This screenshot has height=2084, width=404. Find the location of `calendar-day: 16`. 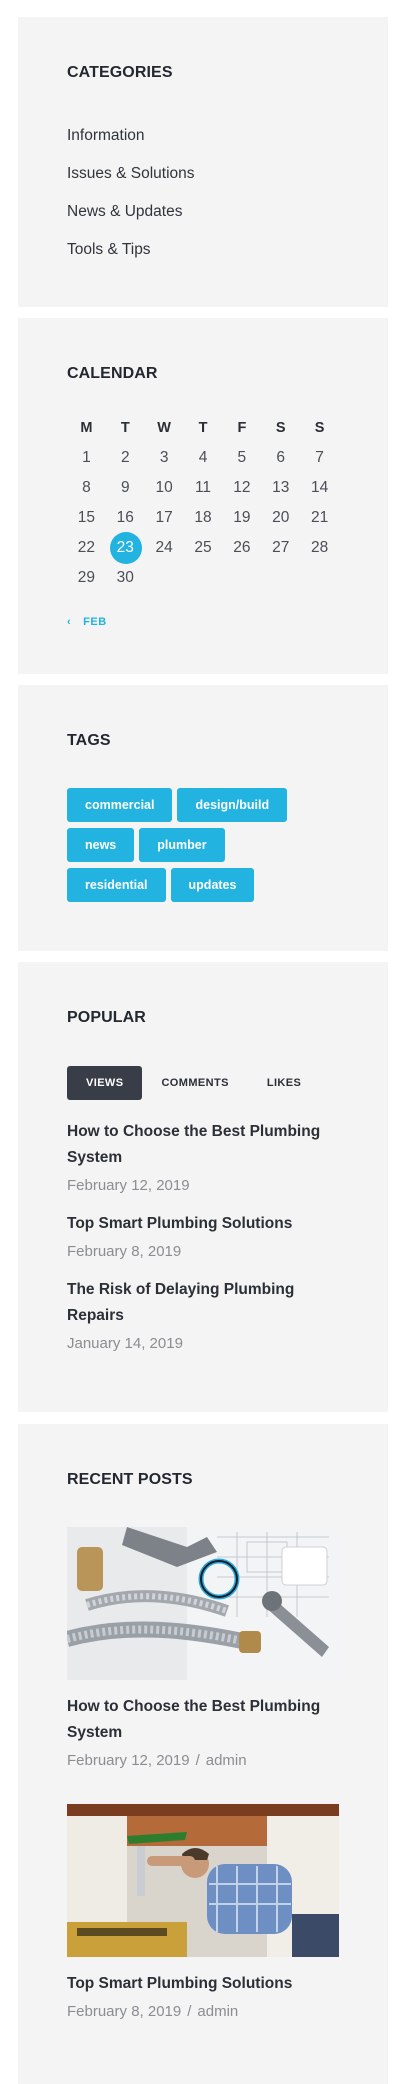

calendar-day: 16 is located at coordinates (125, 517).